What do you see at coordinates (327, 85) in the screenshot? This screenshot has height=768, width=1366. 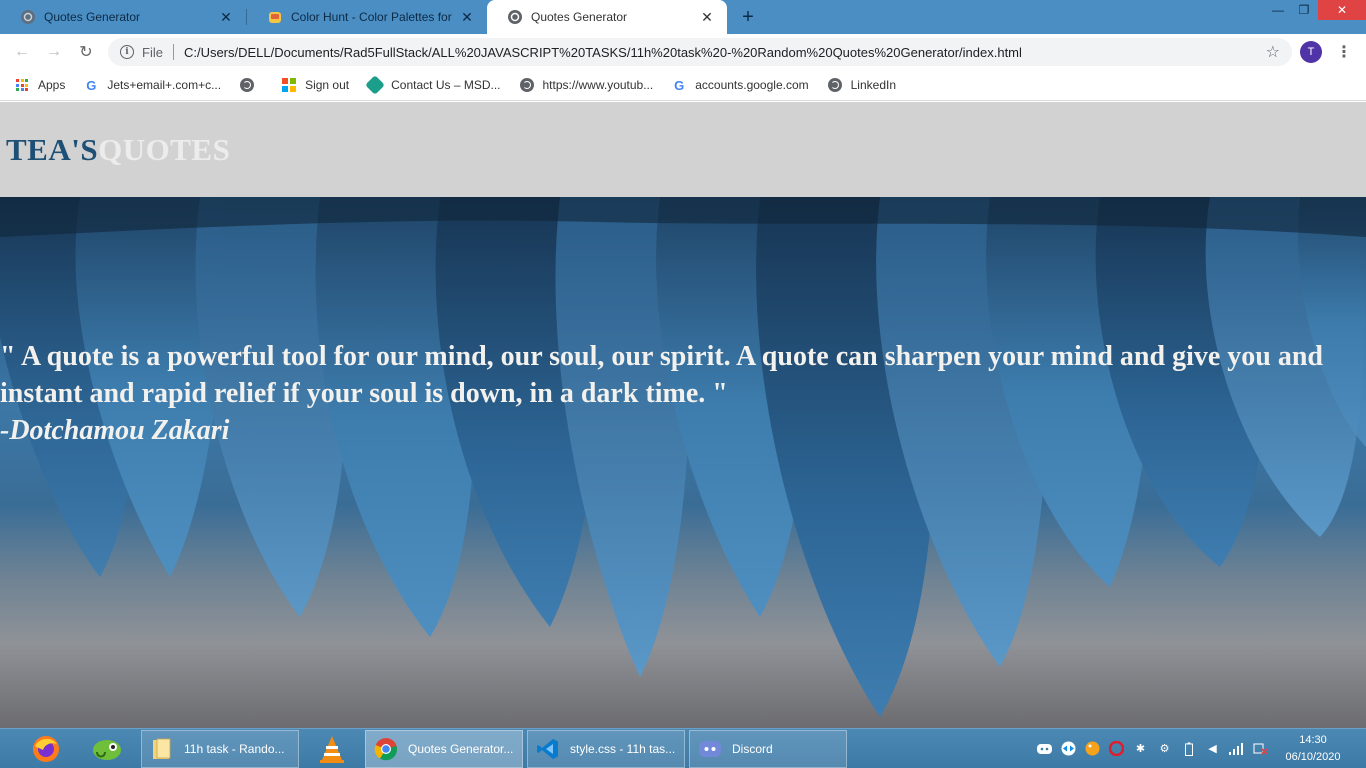 I see `bookmark-label: Sign out` at bounding box center [327, 85].